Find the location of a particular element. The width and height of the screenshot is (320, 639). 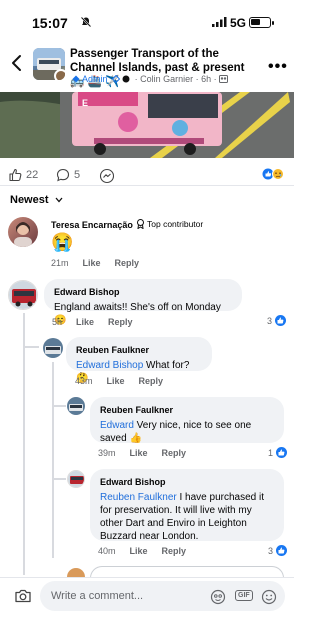

comment-actions: 5h Like Reply is located at coordinates (92, 322).